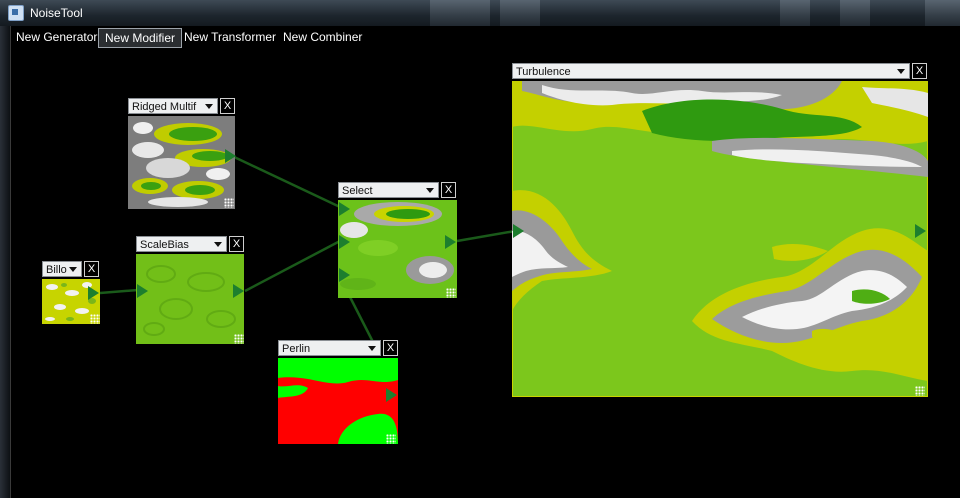  I want to click on node-type-dropdown: ScaleBias, so click(181, 244).